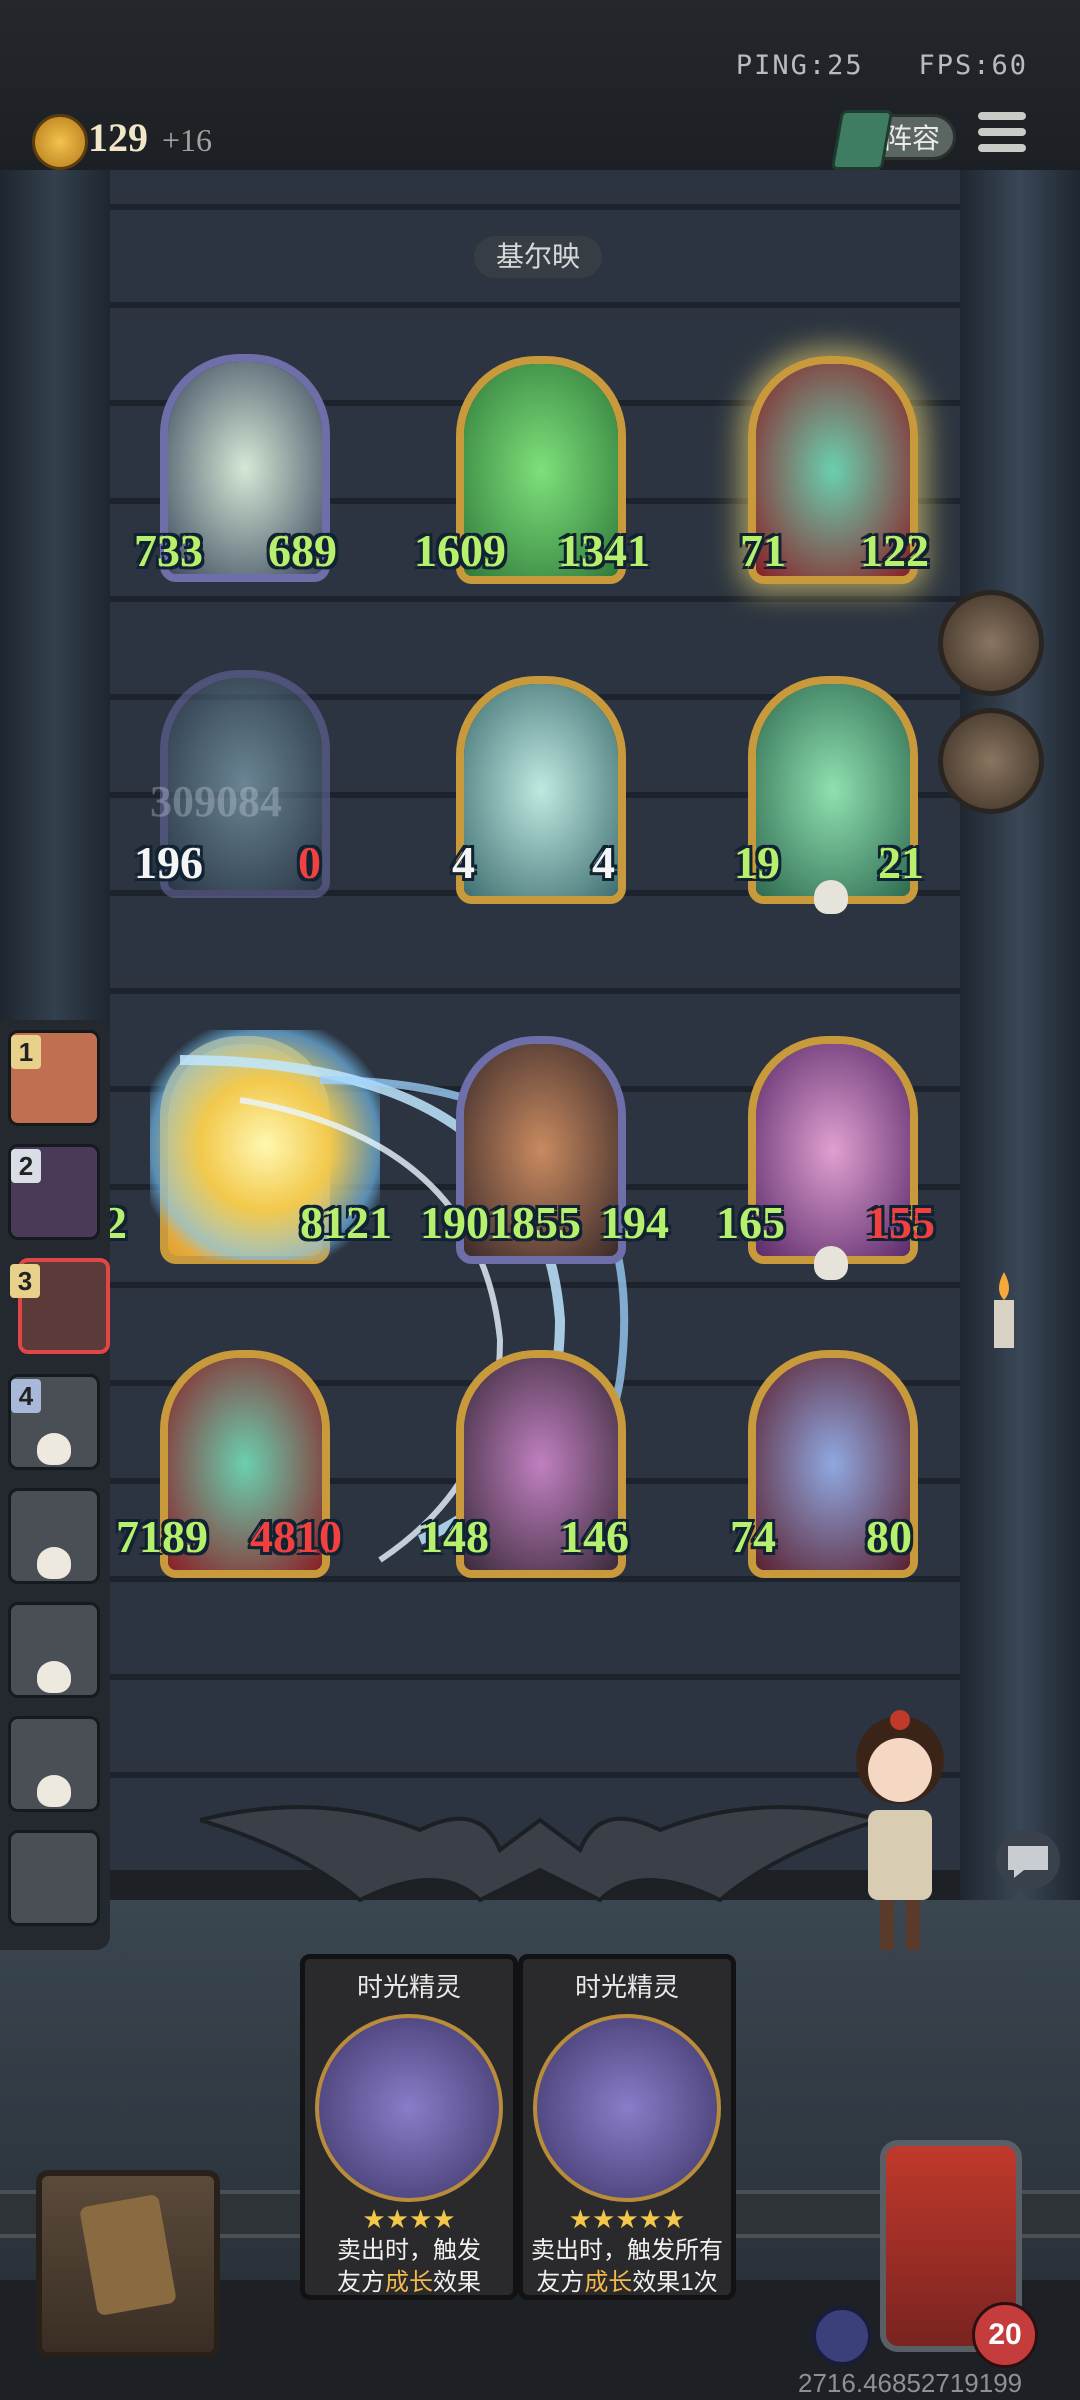 The width and height of the screenshot is (1080, 2400). I want to click on unit-health: 1341, so click(604, 550).